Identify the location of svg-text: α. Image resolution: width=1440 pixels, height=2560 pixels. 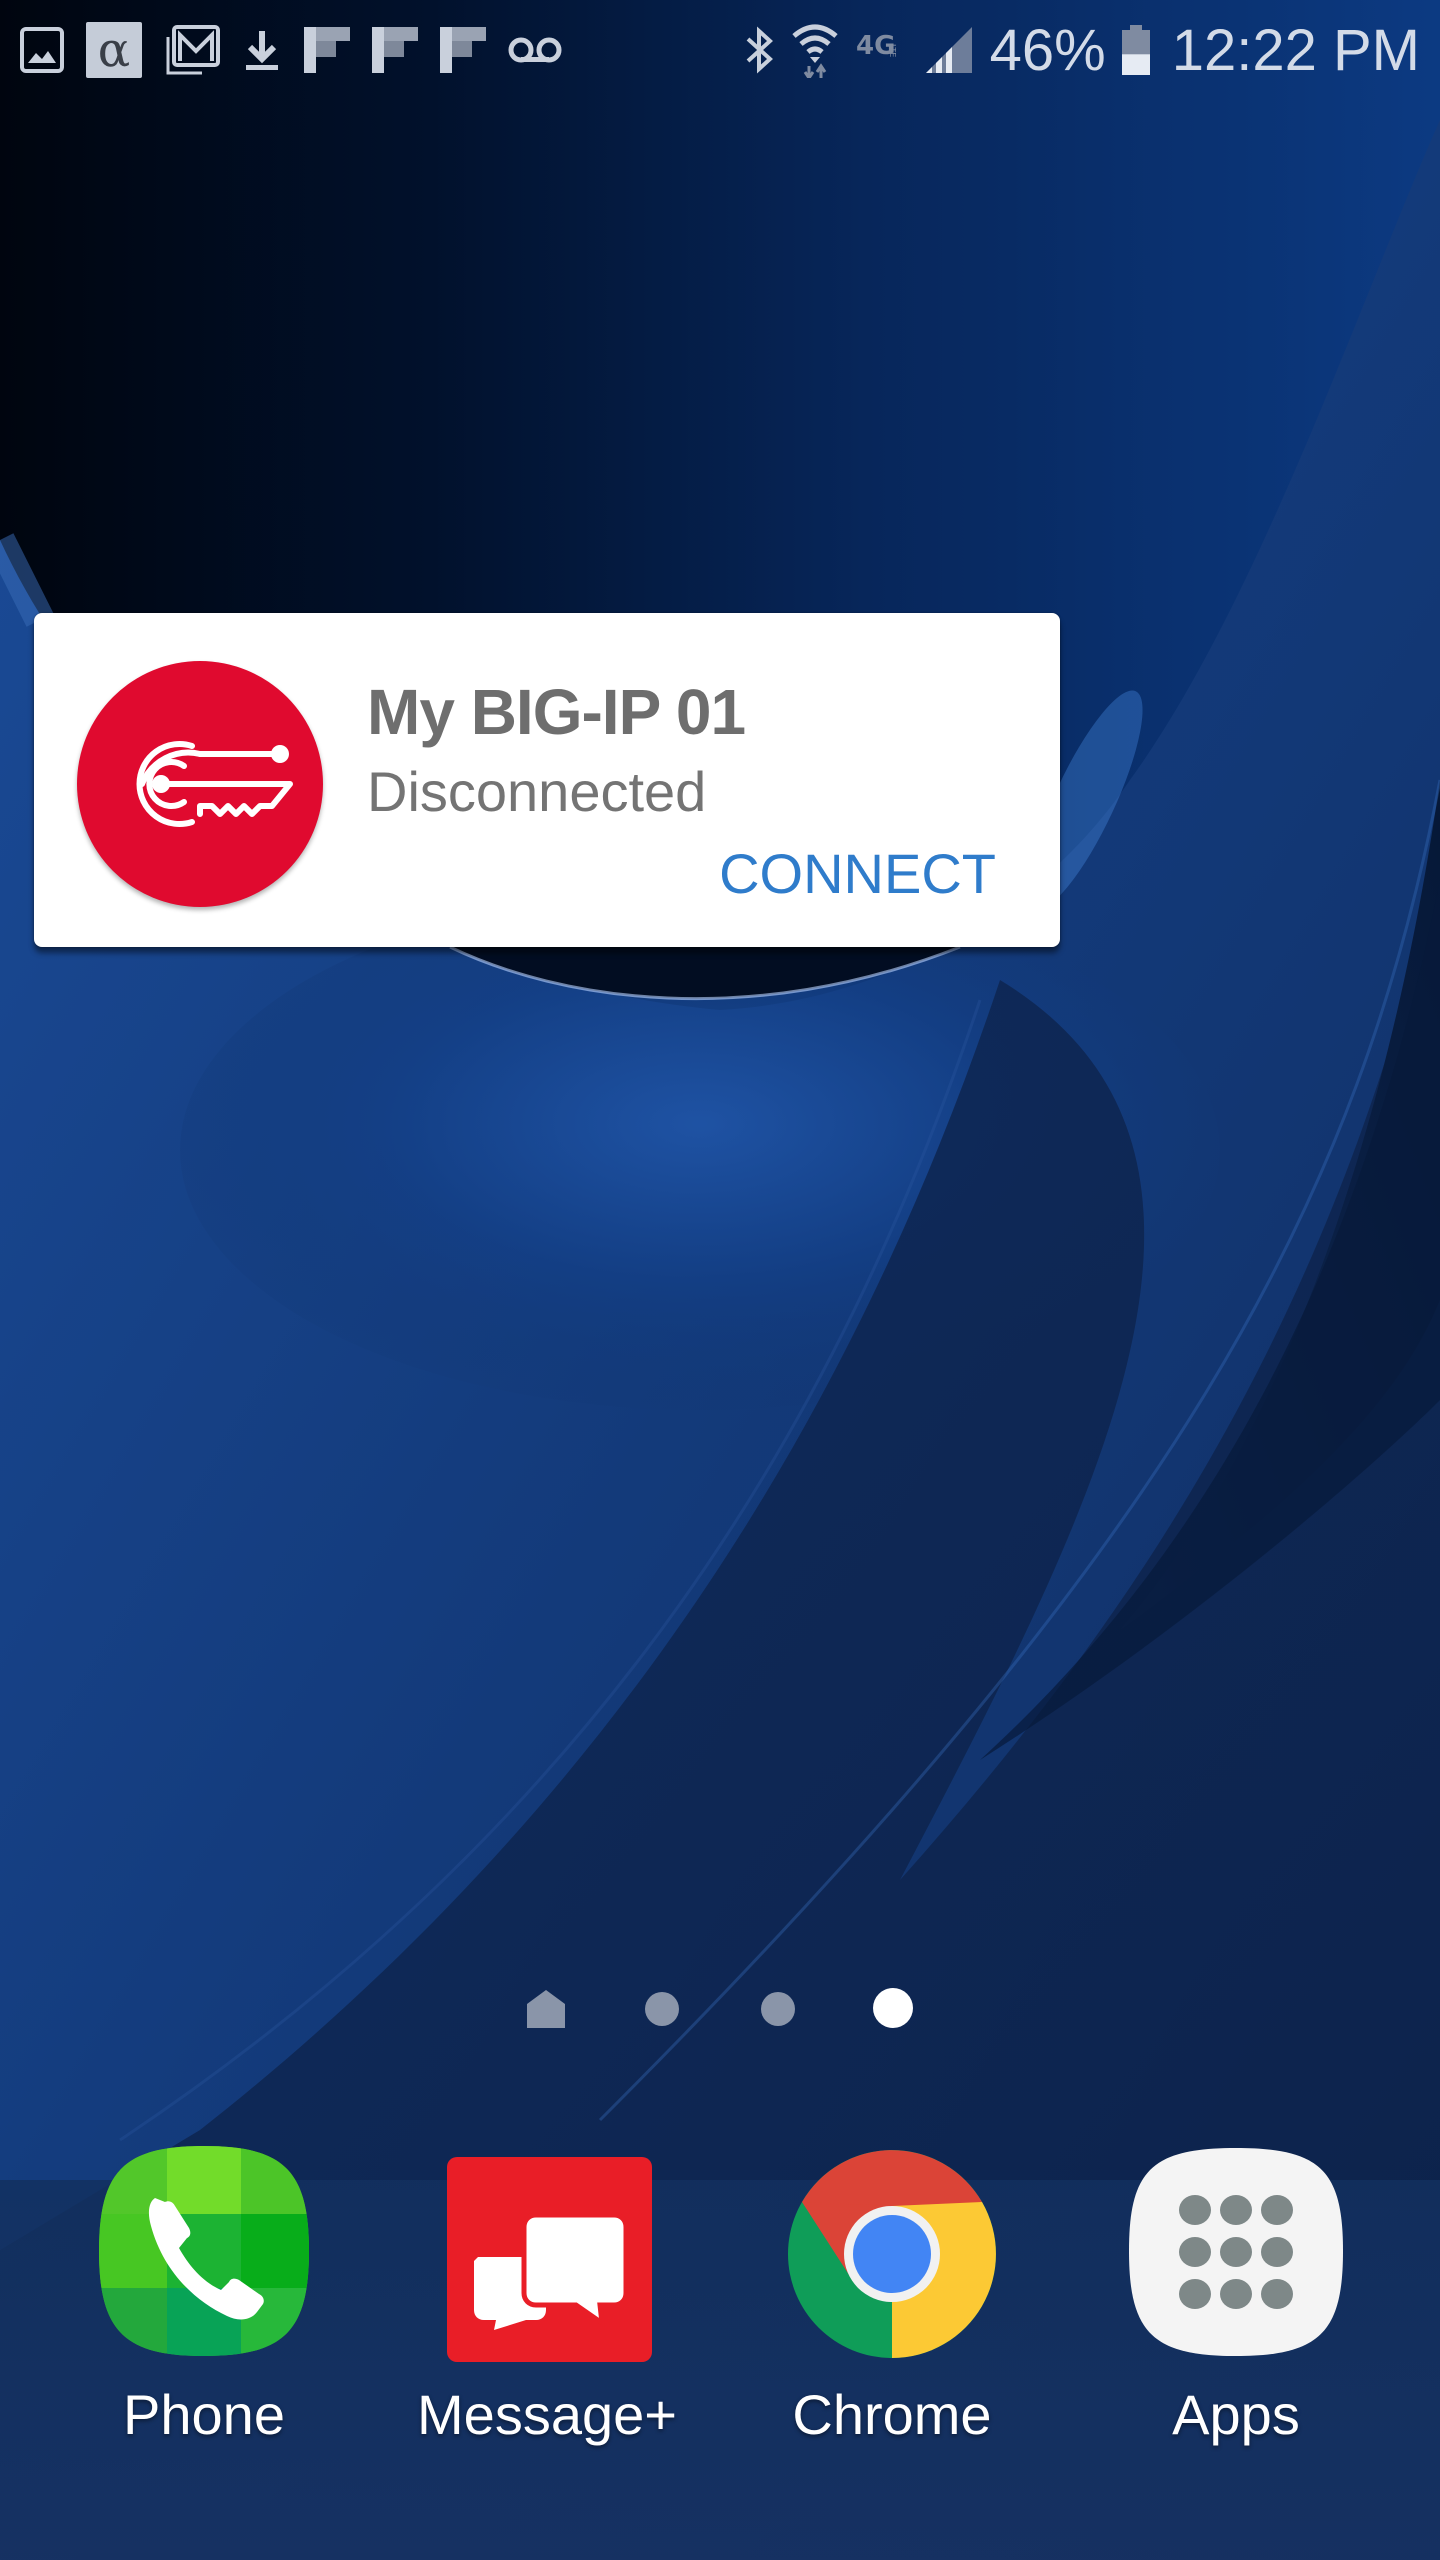
(114, 50).